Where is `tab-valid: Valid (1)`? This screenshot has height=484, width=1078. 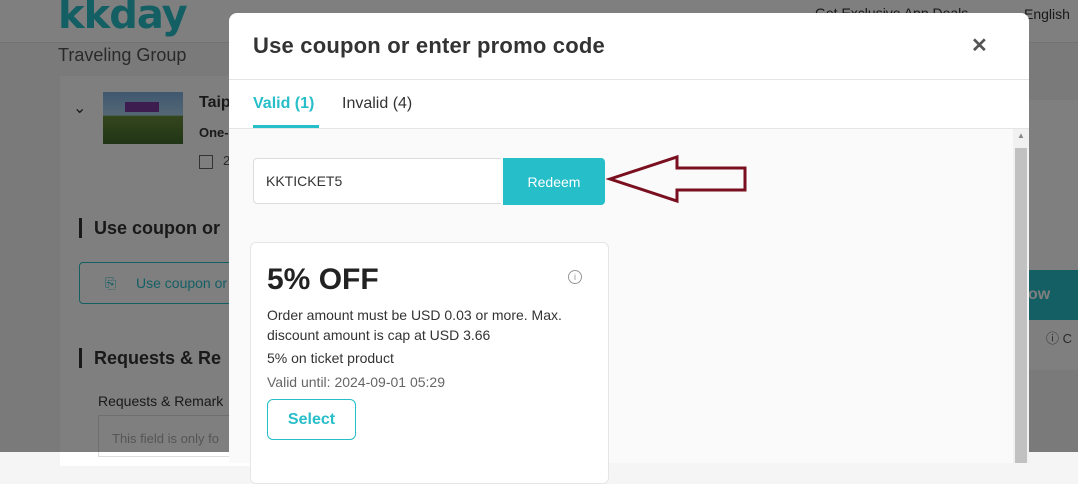
tab-valid: Valid (1) is located at coordinates (283, 104).